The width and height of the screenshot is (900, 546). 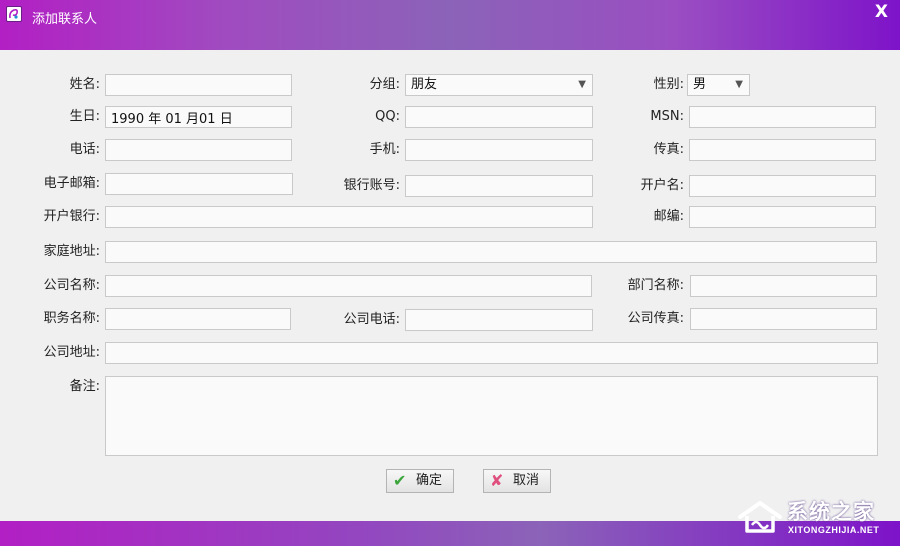 What do you see at coordinates (84, 84) in the screenshot?
I see `name-label: 姓名:` at bounding box center [84, 84].